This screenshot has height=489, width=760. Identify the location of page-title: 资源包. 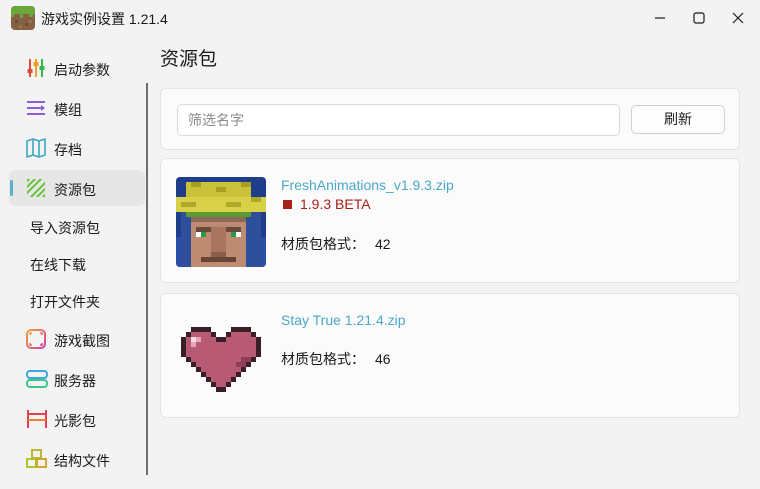
(189, 59).